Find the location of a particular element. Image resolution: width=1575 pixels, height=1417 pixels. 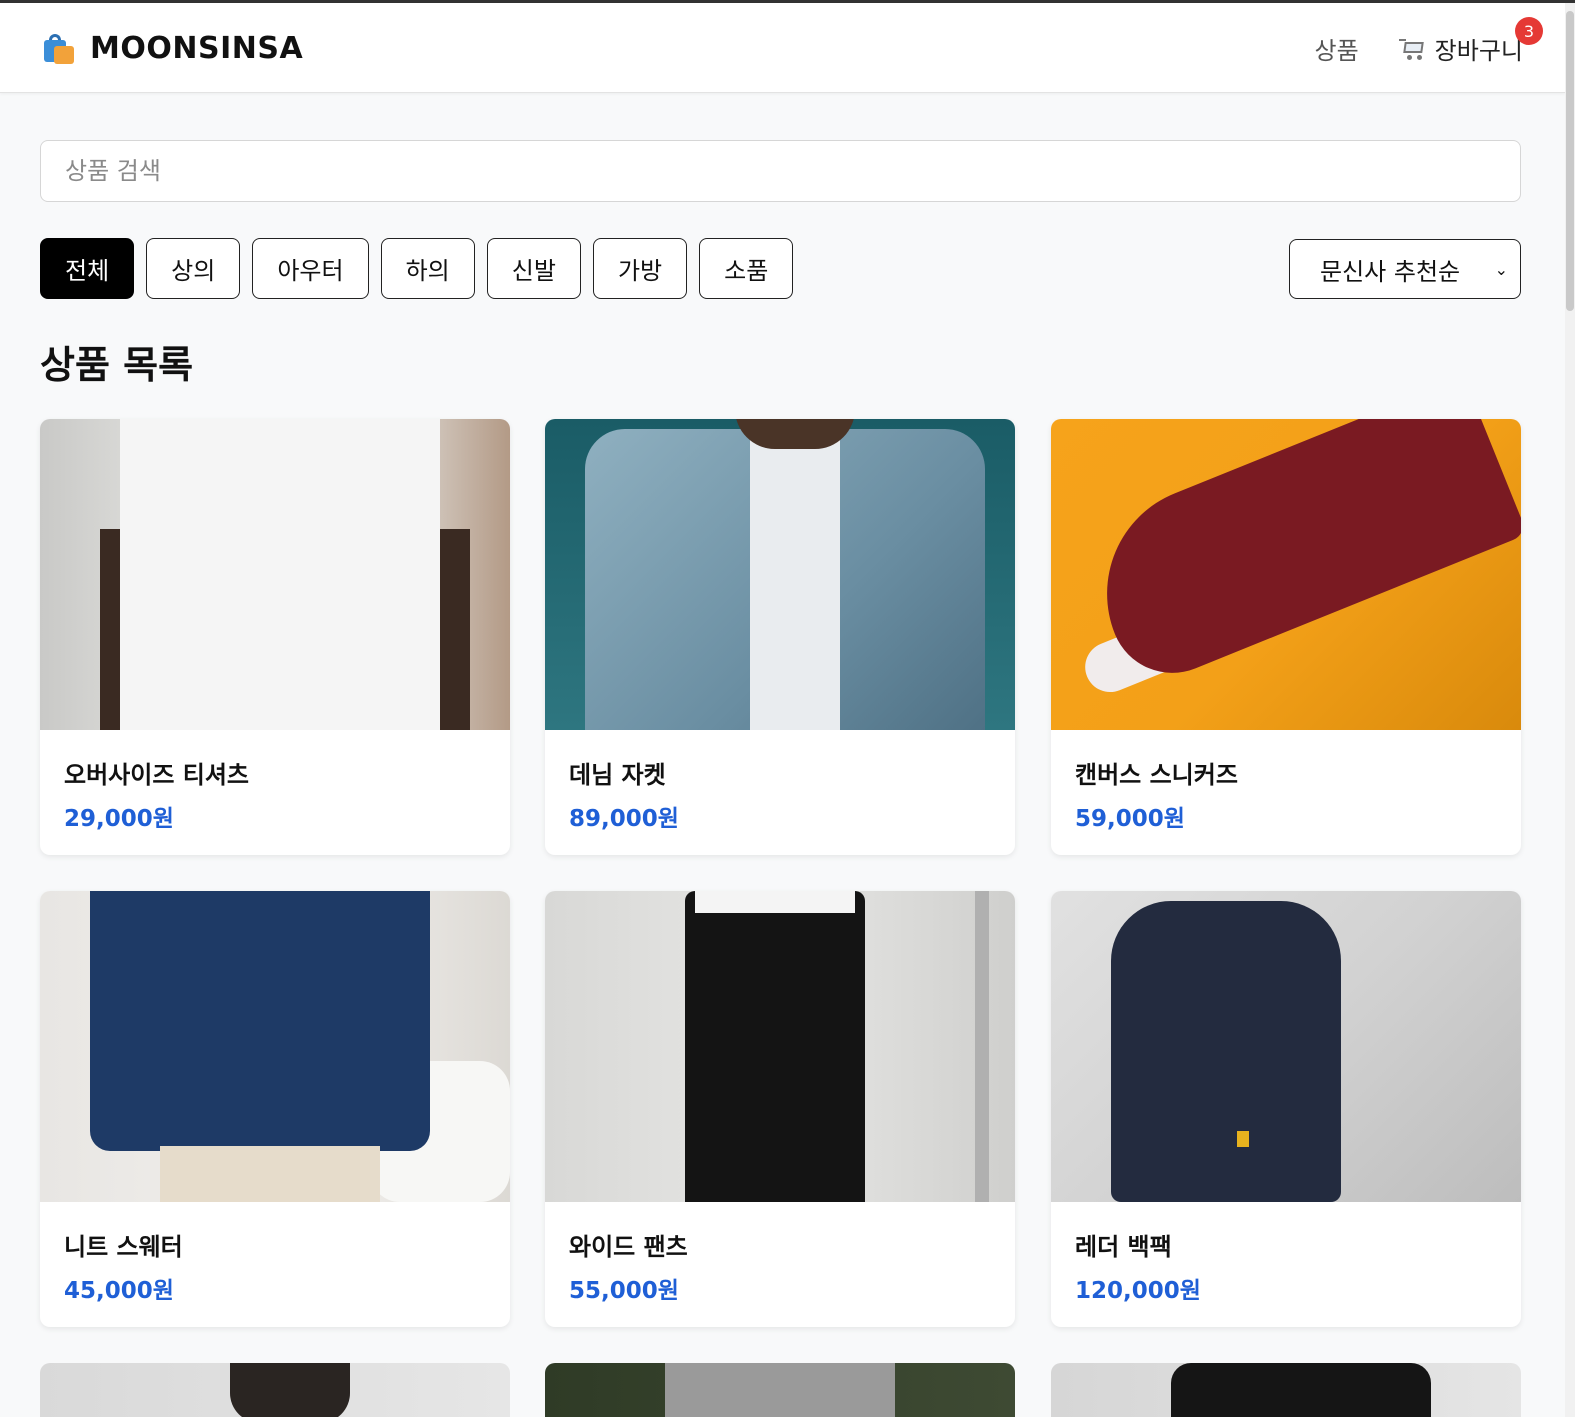

logo: MOONSINSA is located at coordinates (172, 48).